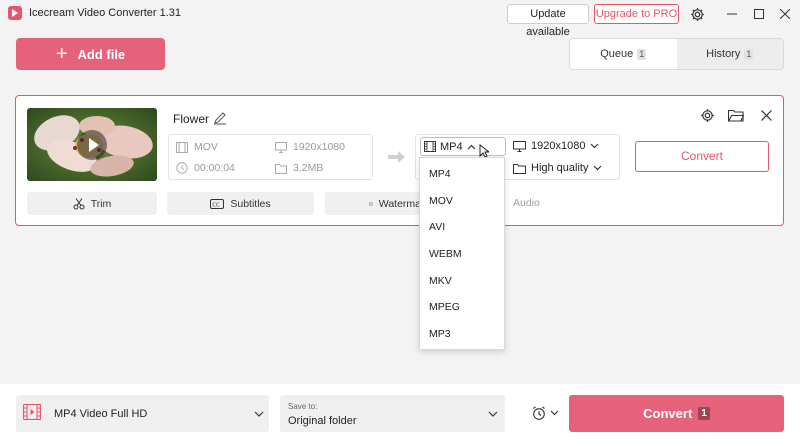  What do you see at coordinates (668, 413) in the screenshot?
I see `convert-all-label: Convert` at bounding box center [668, 413].